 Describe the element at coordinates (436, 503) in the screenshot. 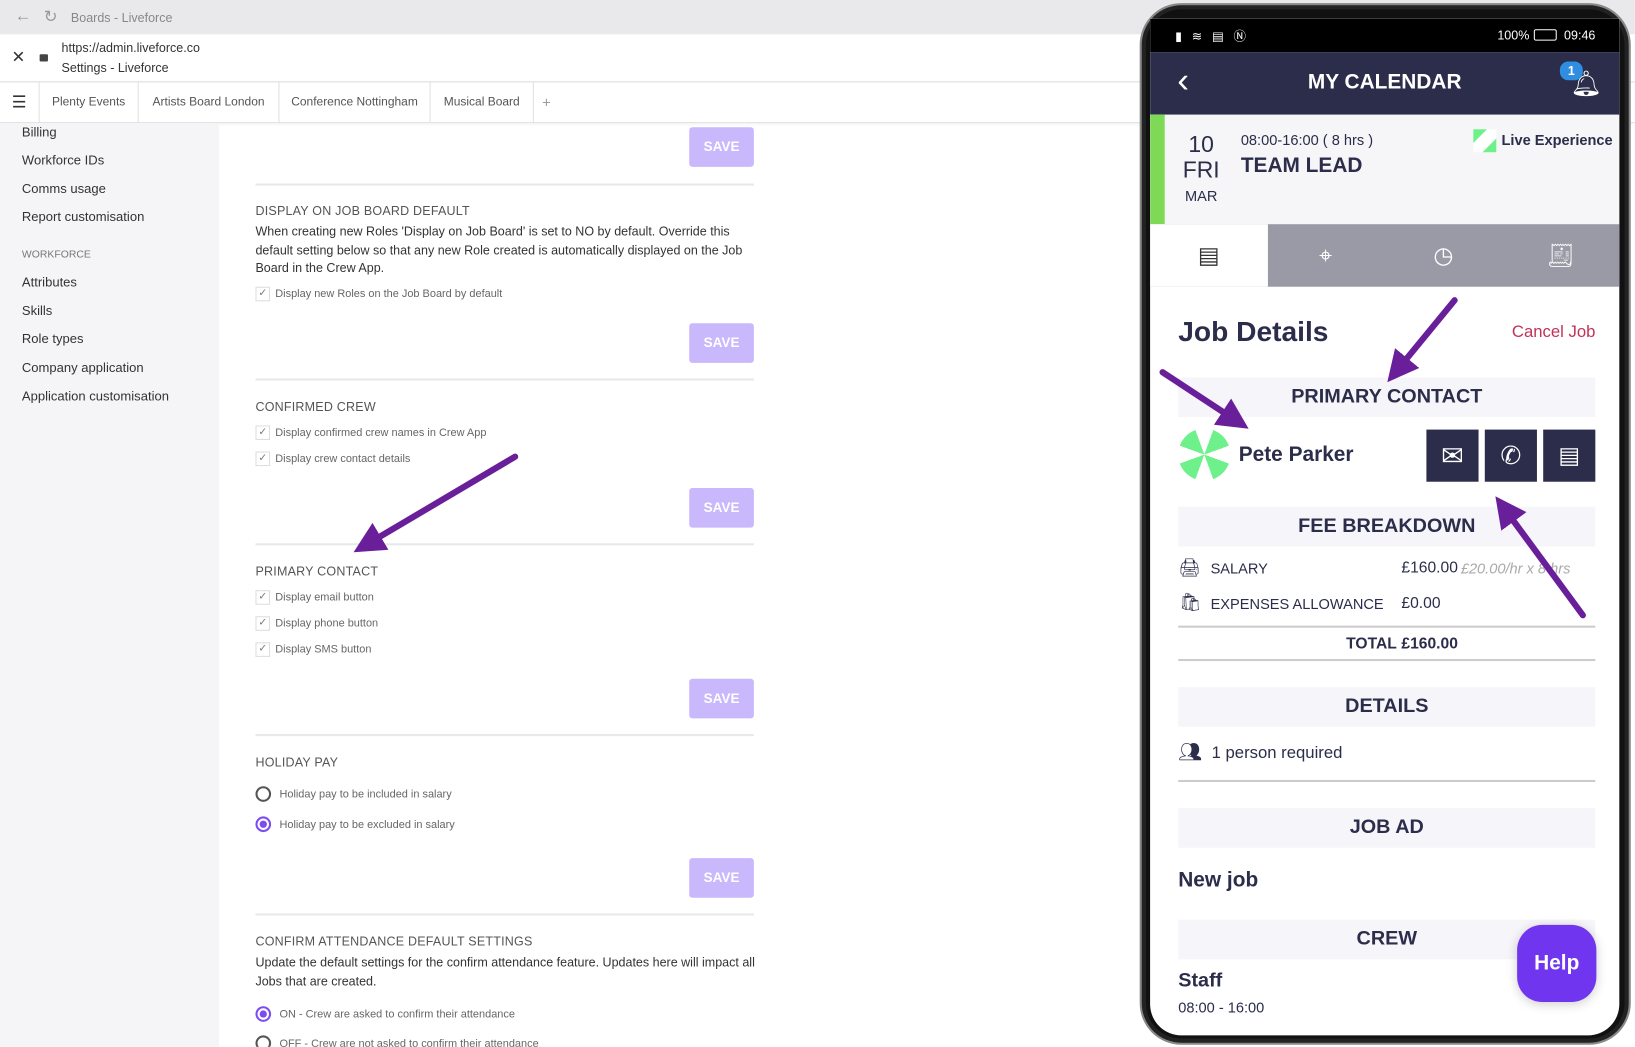

I see `arrow-to-settings-primary-contact` at that location.